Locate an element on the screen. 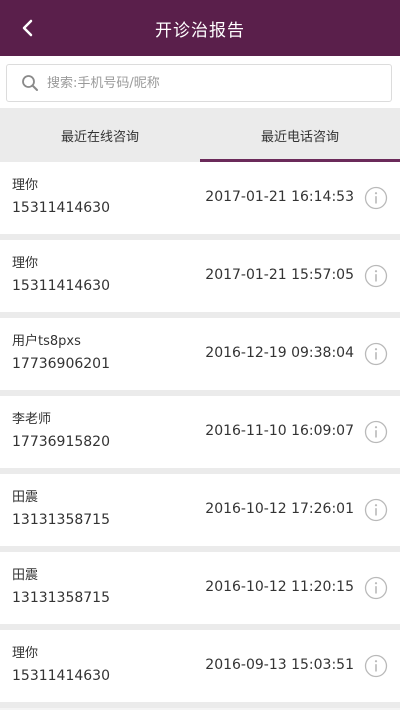 The width and height of the screenshot is (400, 710). search-bar is located at coordinates (200, 82).